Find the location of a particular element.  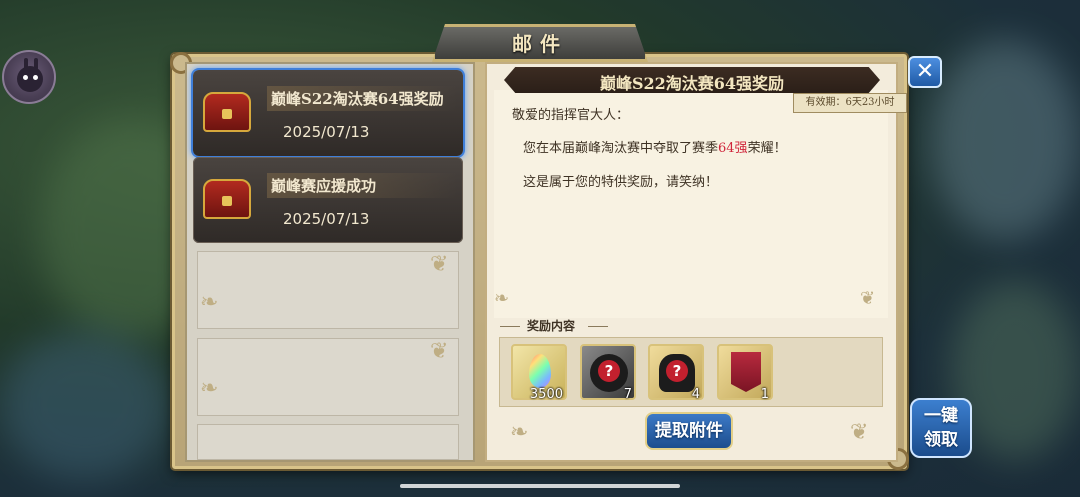

mail-item-title: 巅峰赛应援成功 is located at coordinates (362, 185).